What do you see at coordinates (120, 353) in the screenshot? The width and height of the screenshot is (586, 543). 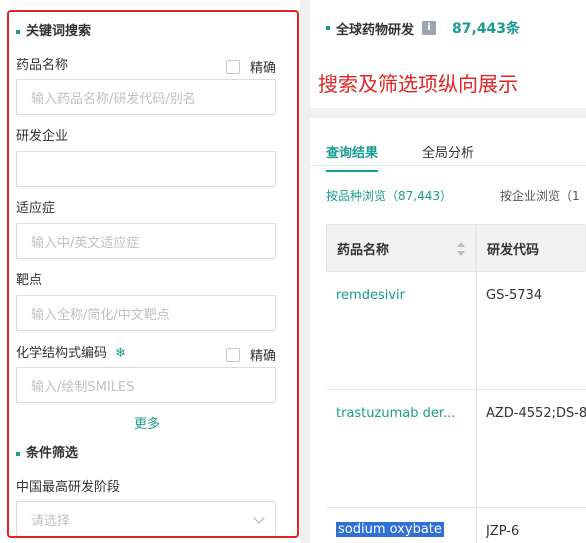 I see `snowflake-icon: ❄` at bounding box center [120, 353].